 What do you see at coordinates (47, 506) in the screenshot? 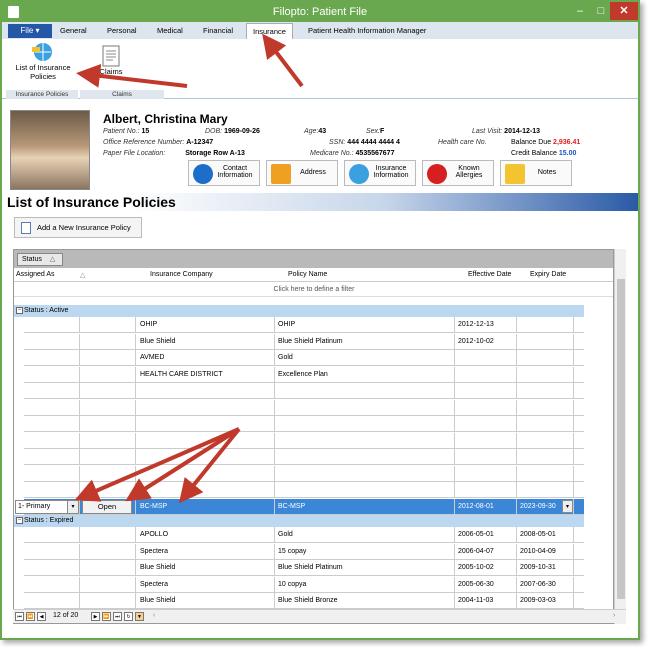
I see `assigned-as-select: 1- Primary ▾` at bounding box center [47, 506].